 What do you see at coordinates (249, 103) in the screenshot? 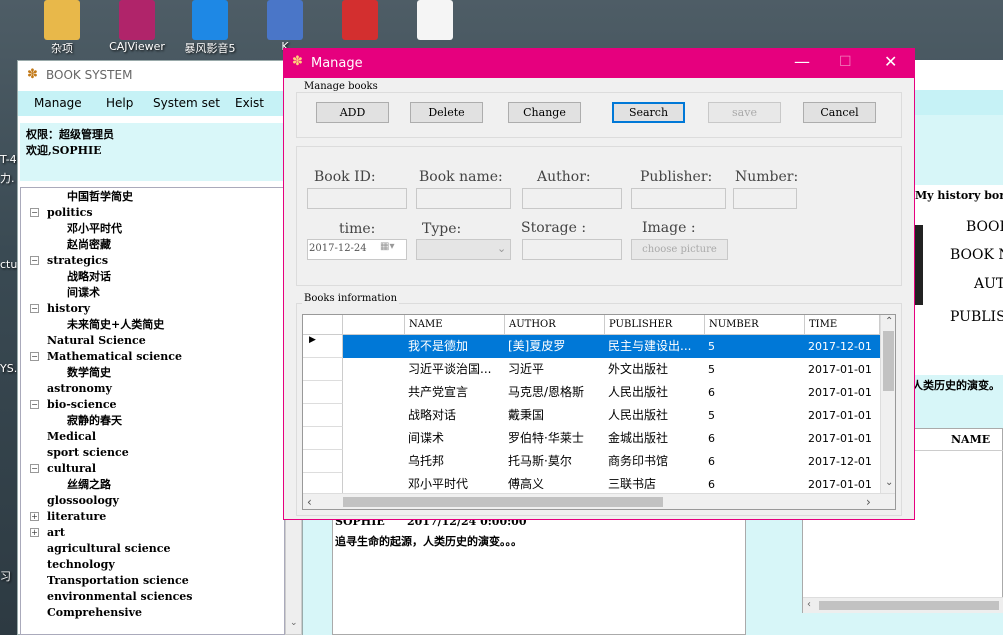
I see `menu-exist: Exist` at bounding box center [249, 103].